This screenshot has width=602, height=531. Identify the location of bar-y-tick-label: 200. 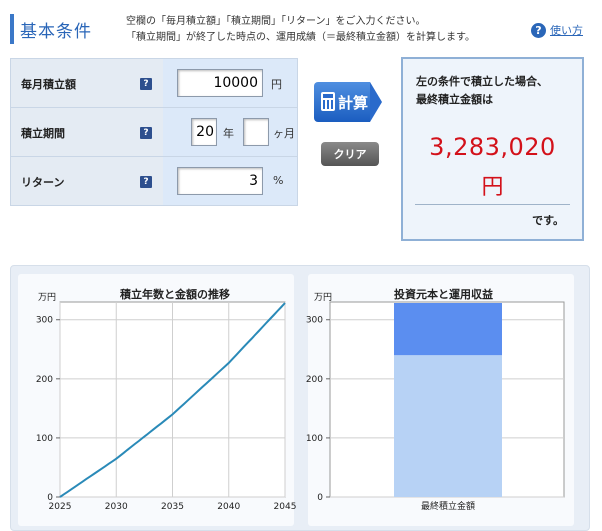
(314, 380).